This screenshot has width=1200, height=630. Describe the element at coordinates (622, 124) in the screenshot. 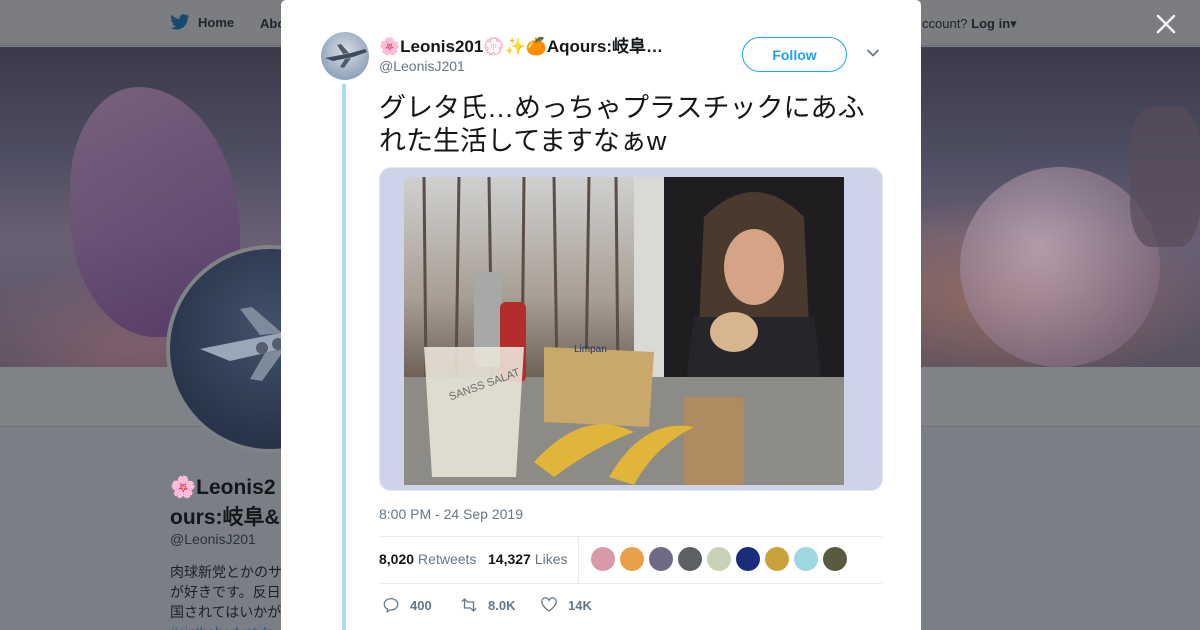

I see `tweet-text: グレタ氏…めっちゃプラスチックにあふれた生活してますなぁw` at that location.